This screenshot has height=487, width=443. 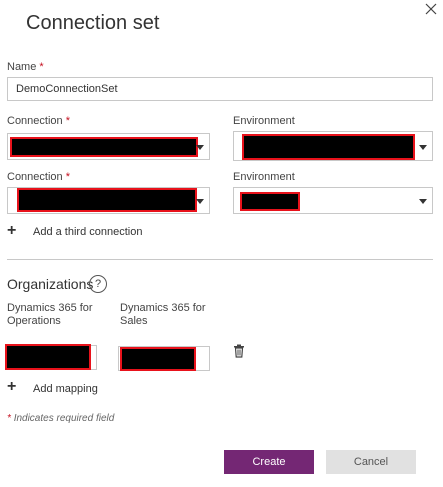 I want to click on cancel-button: Cancel, so click(x=371, y=462).